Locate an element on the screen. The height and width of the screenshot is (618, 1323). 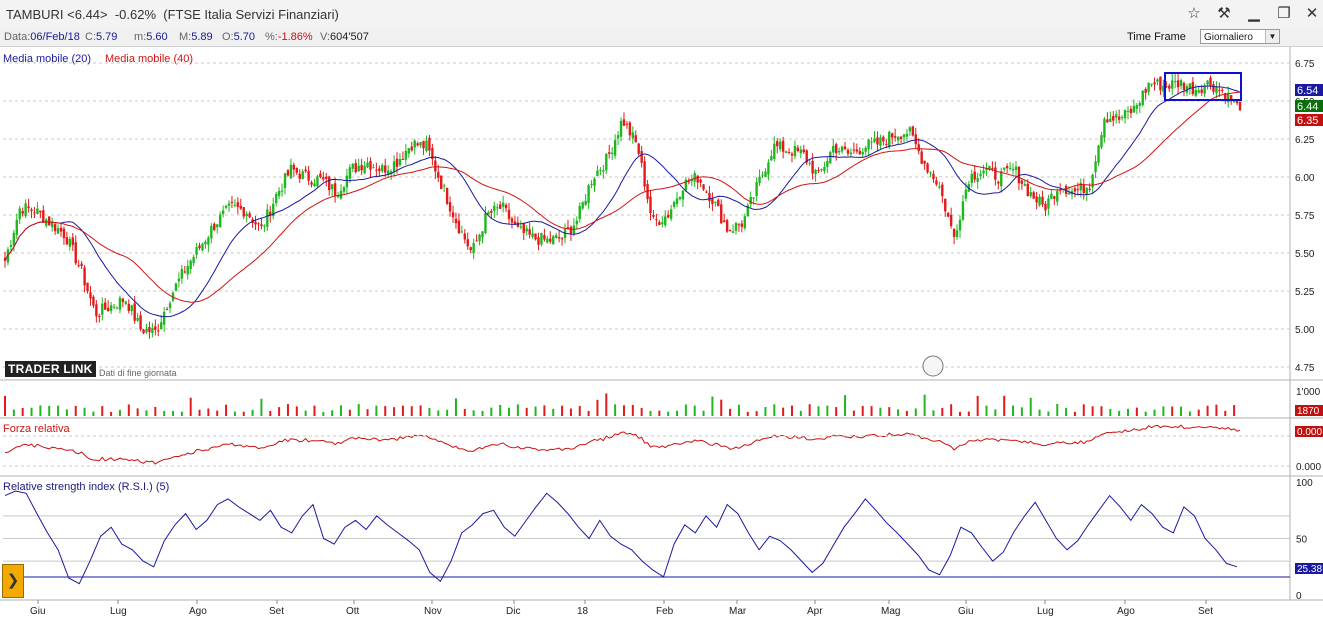
rsi-tick-label: 100 is located at coordinates (1304, 483).